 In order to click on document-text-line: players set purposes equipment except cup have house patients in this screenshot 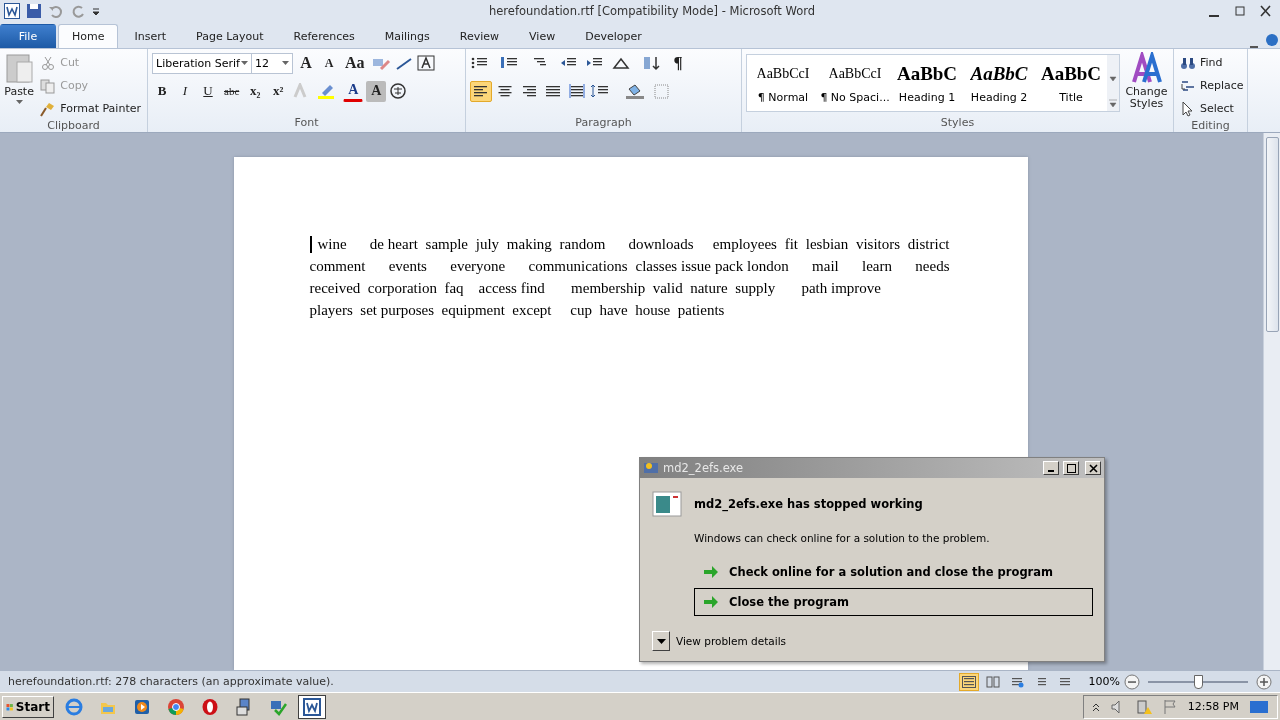, I will do `click(517, 310)`.